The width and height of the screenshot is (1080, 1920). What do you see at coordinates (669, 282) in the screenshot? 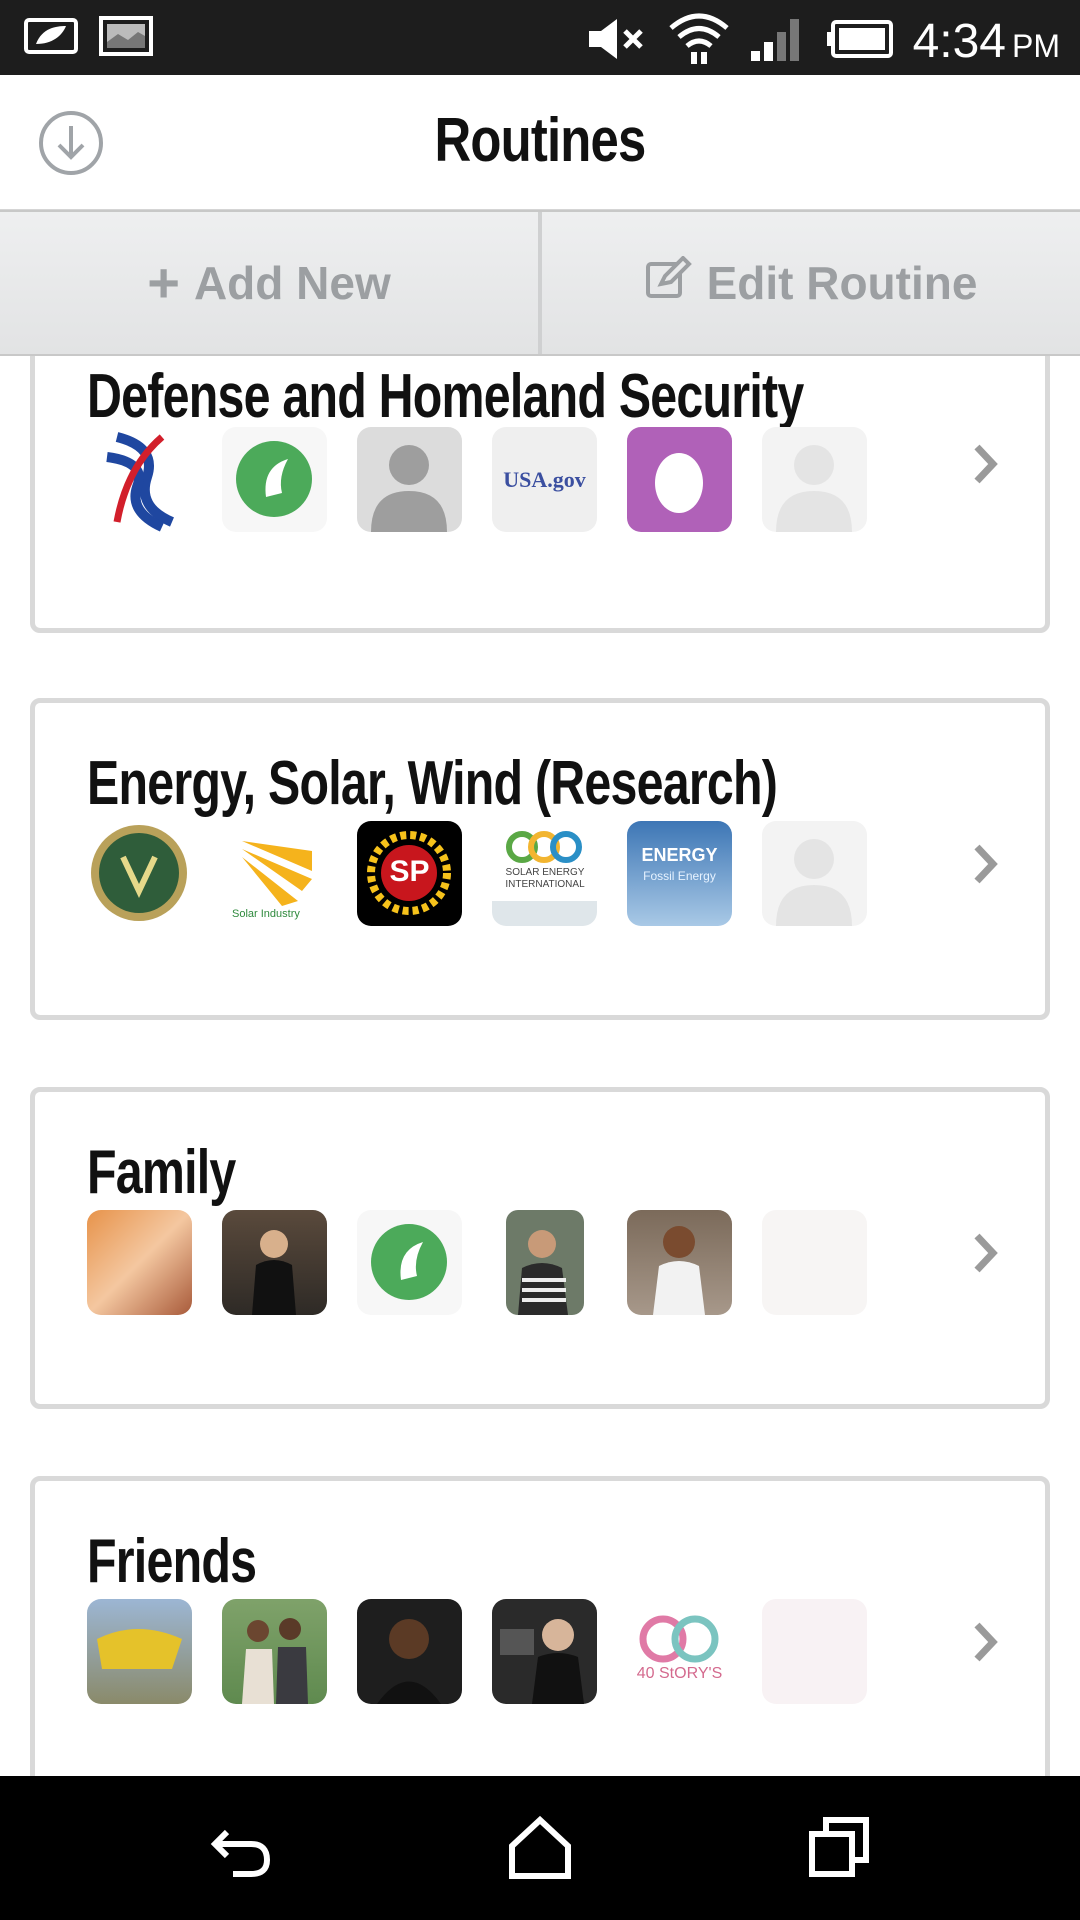
I see `edit-icon` at bounding box center [669, 282].